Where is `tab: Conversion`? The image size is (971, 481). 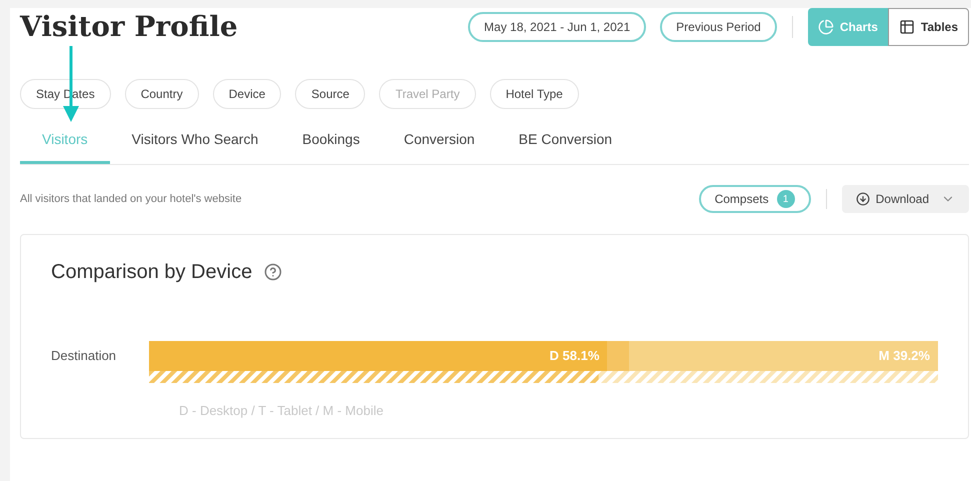
tab: Conversion is located at coordinates (439, 141).